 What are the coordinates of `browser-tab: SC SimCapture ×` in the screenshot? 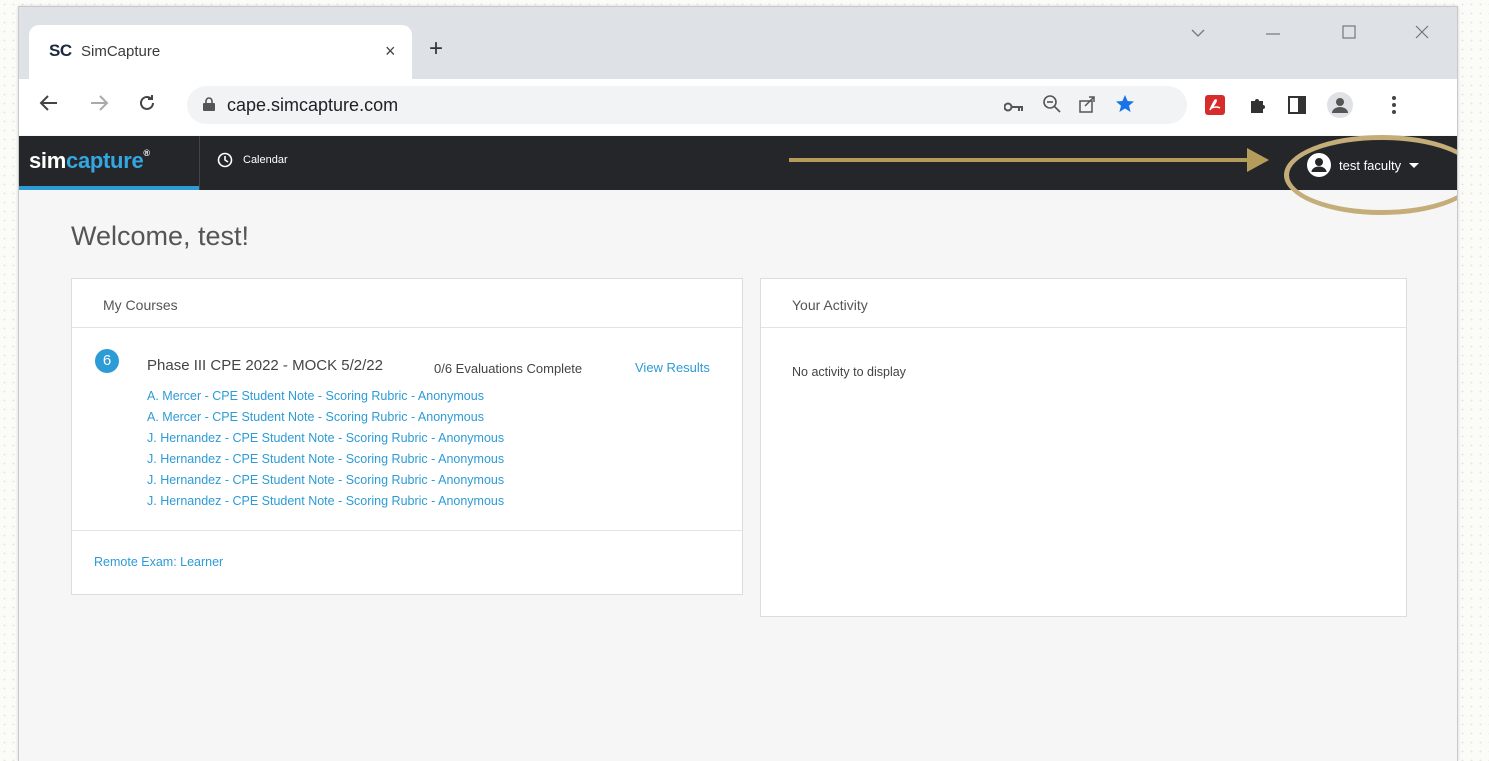 It's located at (220, 52).